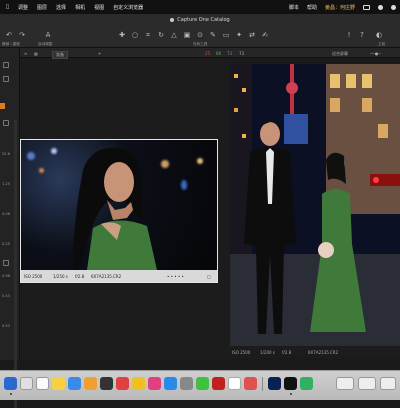 Image resolution: width=400 pixels, height=408 pixels. I want to click on auto-adjust-icon: A, so click(48, 35).